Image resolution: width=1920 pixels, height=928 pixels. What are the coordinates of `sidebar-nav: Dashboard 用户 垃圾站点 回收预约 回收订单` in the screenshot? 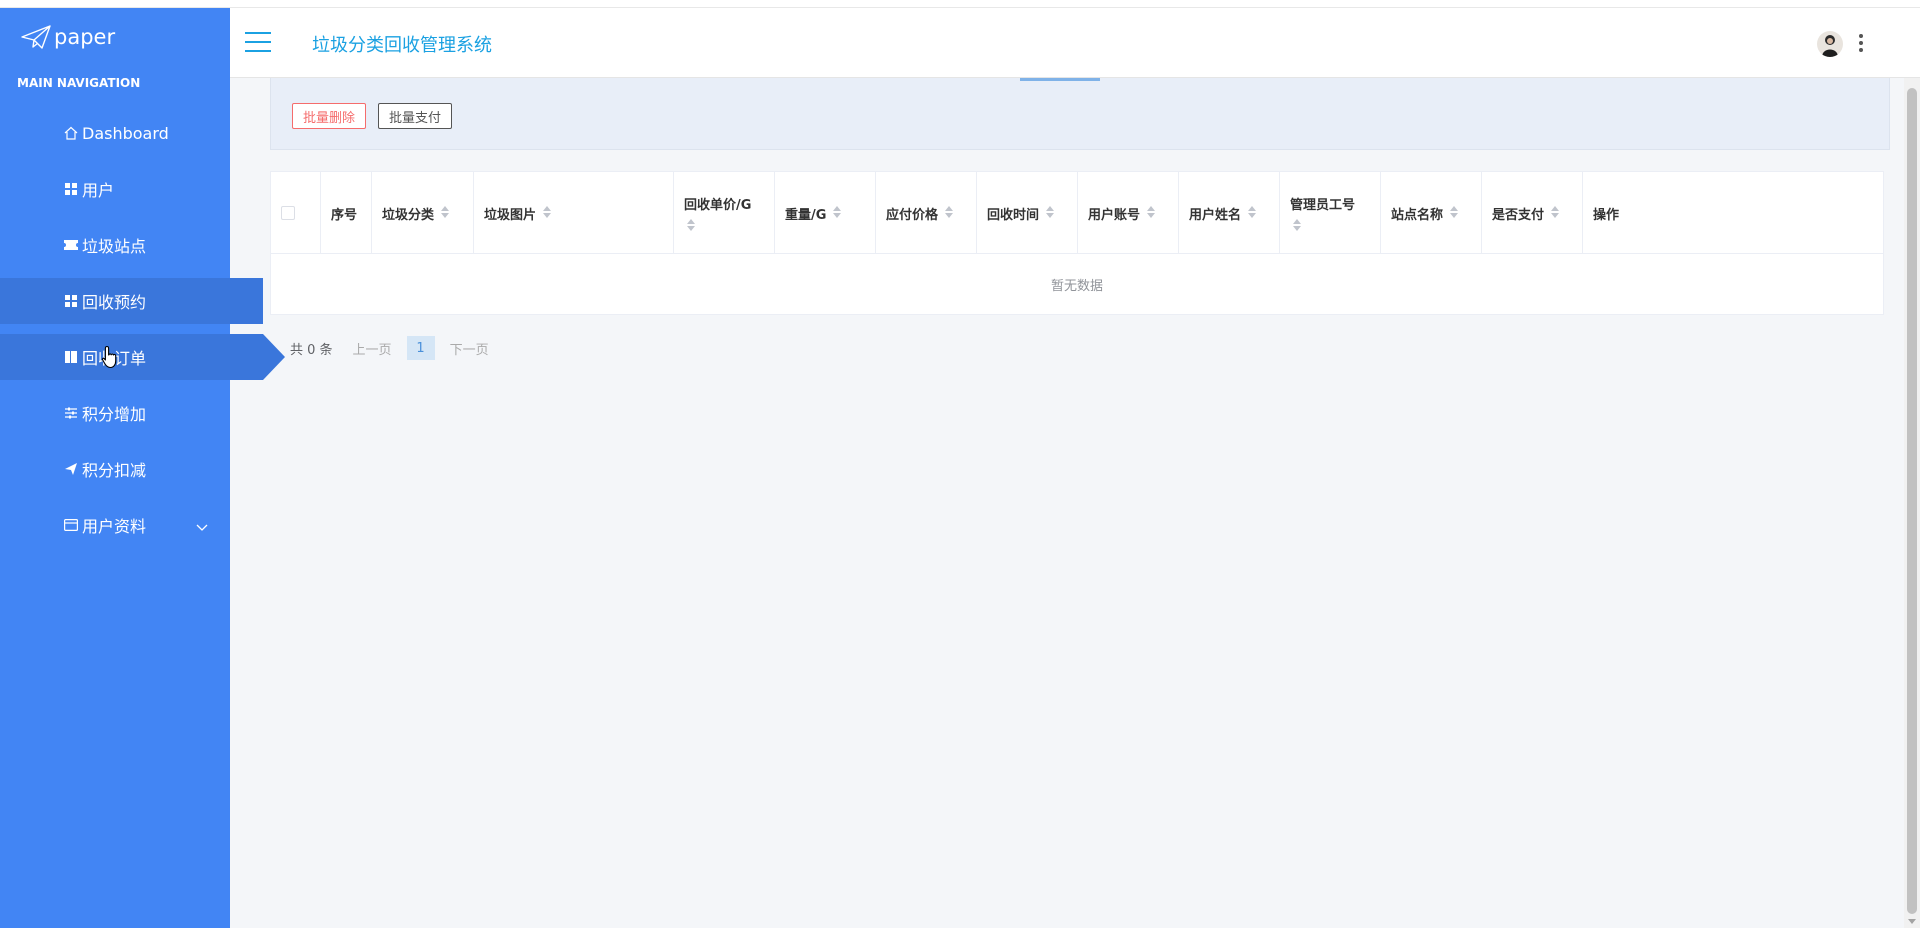 It's located at (142, 334).